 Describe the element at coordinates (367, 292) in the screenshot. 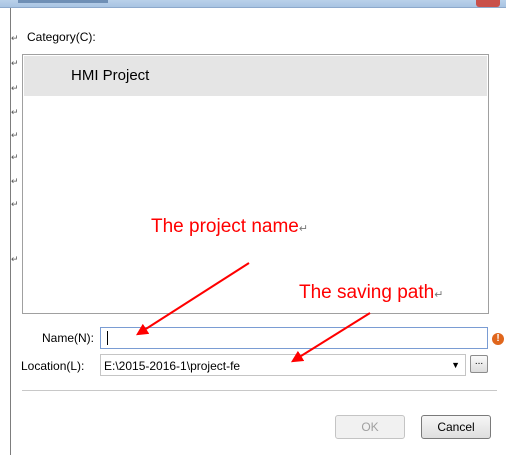

I see `annotation-text: The saving path` at that location.